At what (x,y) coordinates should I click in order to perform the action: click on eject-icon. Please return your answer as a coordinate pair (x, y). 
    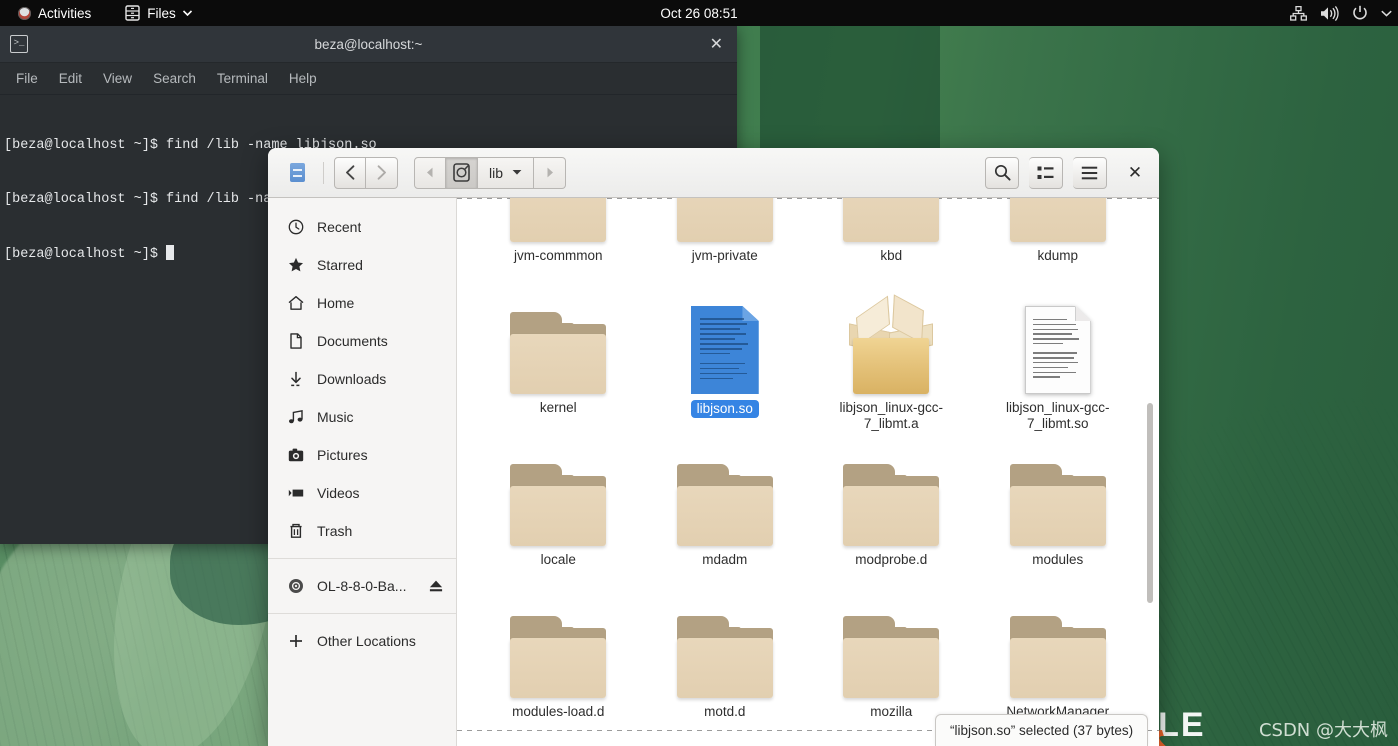
    Looking at the image, I should click on (436, 586).